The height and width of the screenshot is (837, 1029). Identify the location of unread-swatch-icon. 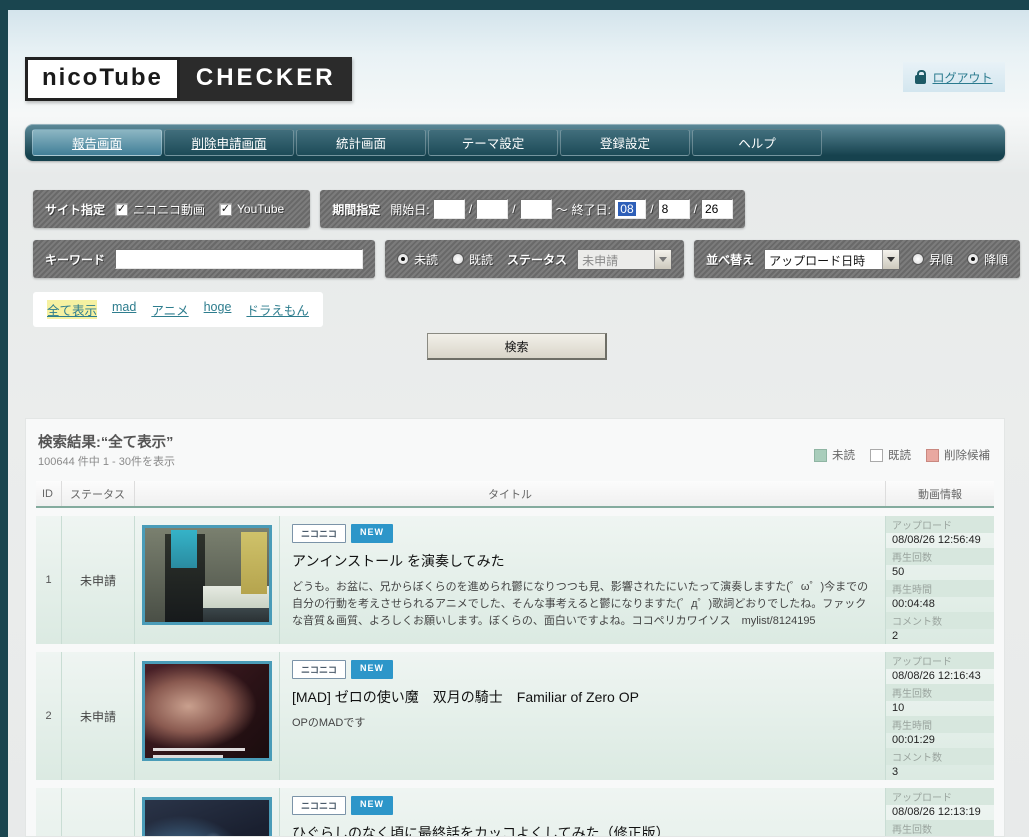
(820, 455).